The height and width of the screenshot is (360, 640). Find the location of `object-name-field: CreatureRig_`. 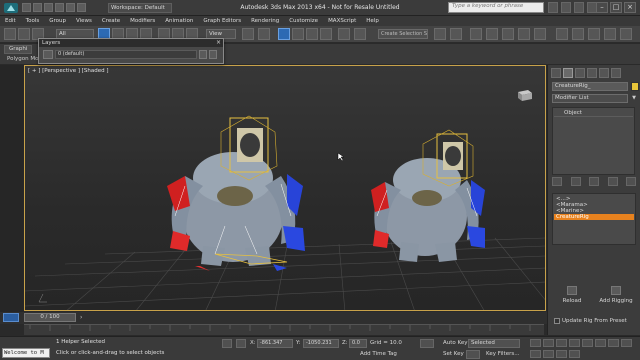

object-name-field: CreatureRig_ is located at coordinates (590, 86).